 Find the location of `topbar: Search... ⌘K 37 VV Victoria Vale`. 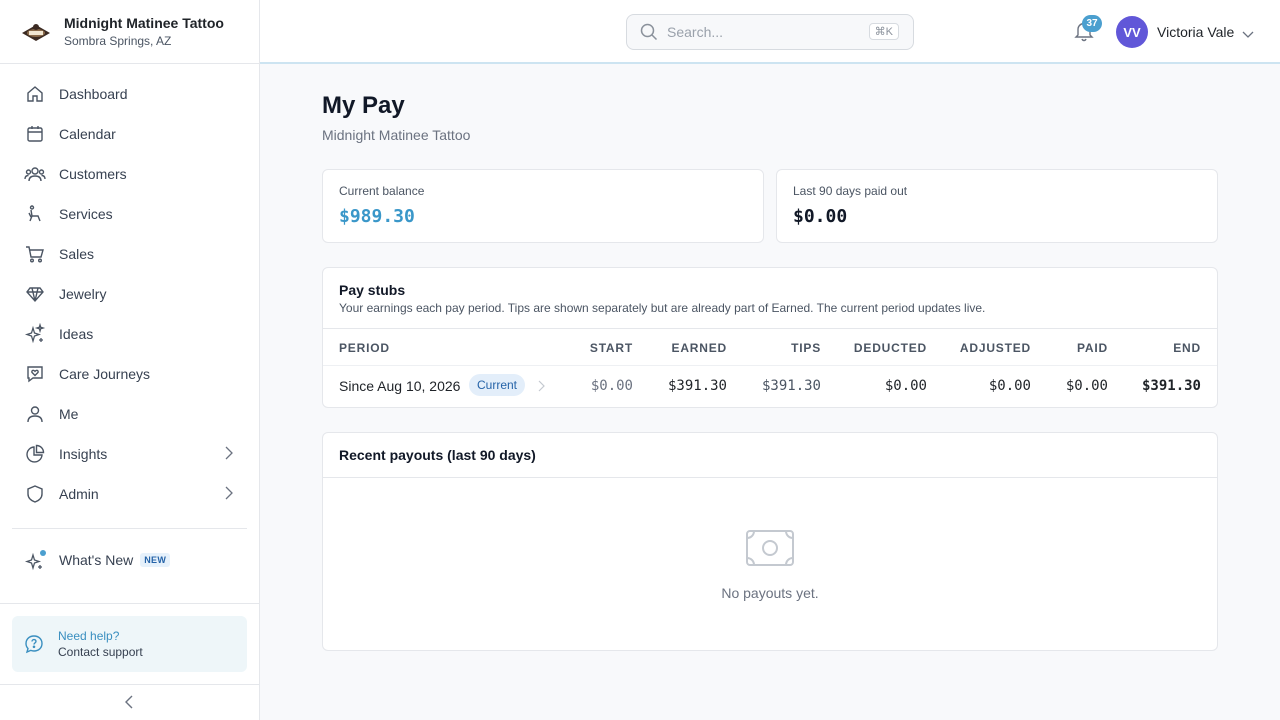

topbar: Search... ⌘K 37 VV Victoria Vale is located at coordinates (770, 32).